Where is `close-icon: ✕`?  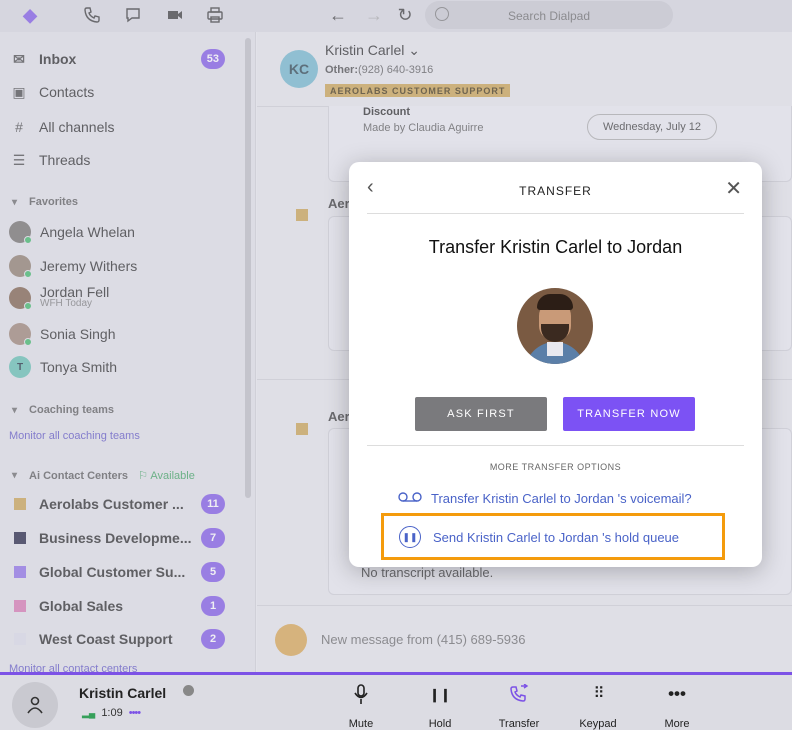 close-icon: ✕ is located at coordinates (733, 188).